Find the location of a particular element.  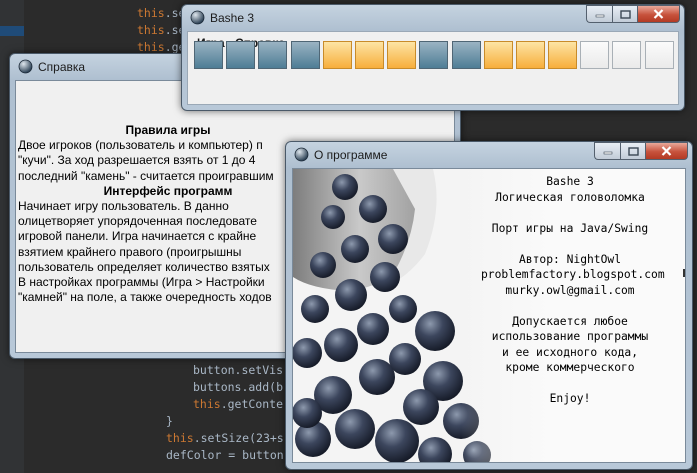

about-line: использование программы is located at coordinates (570, 336).